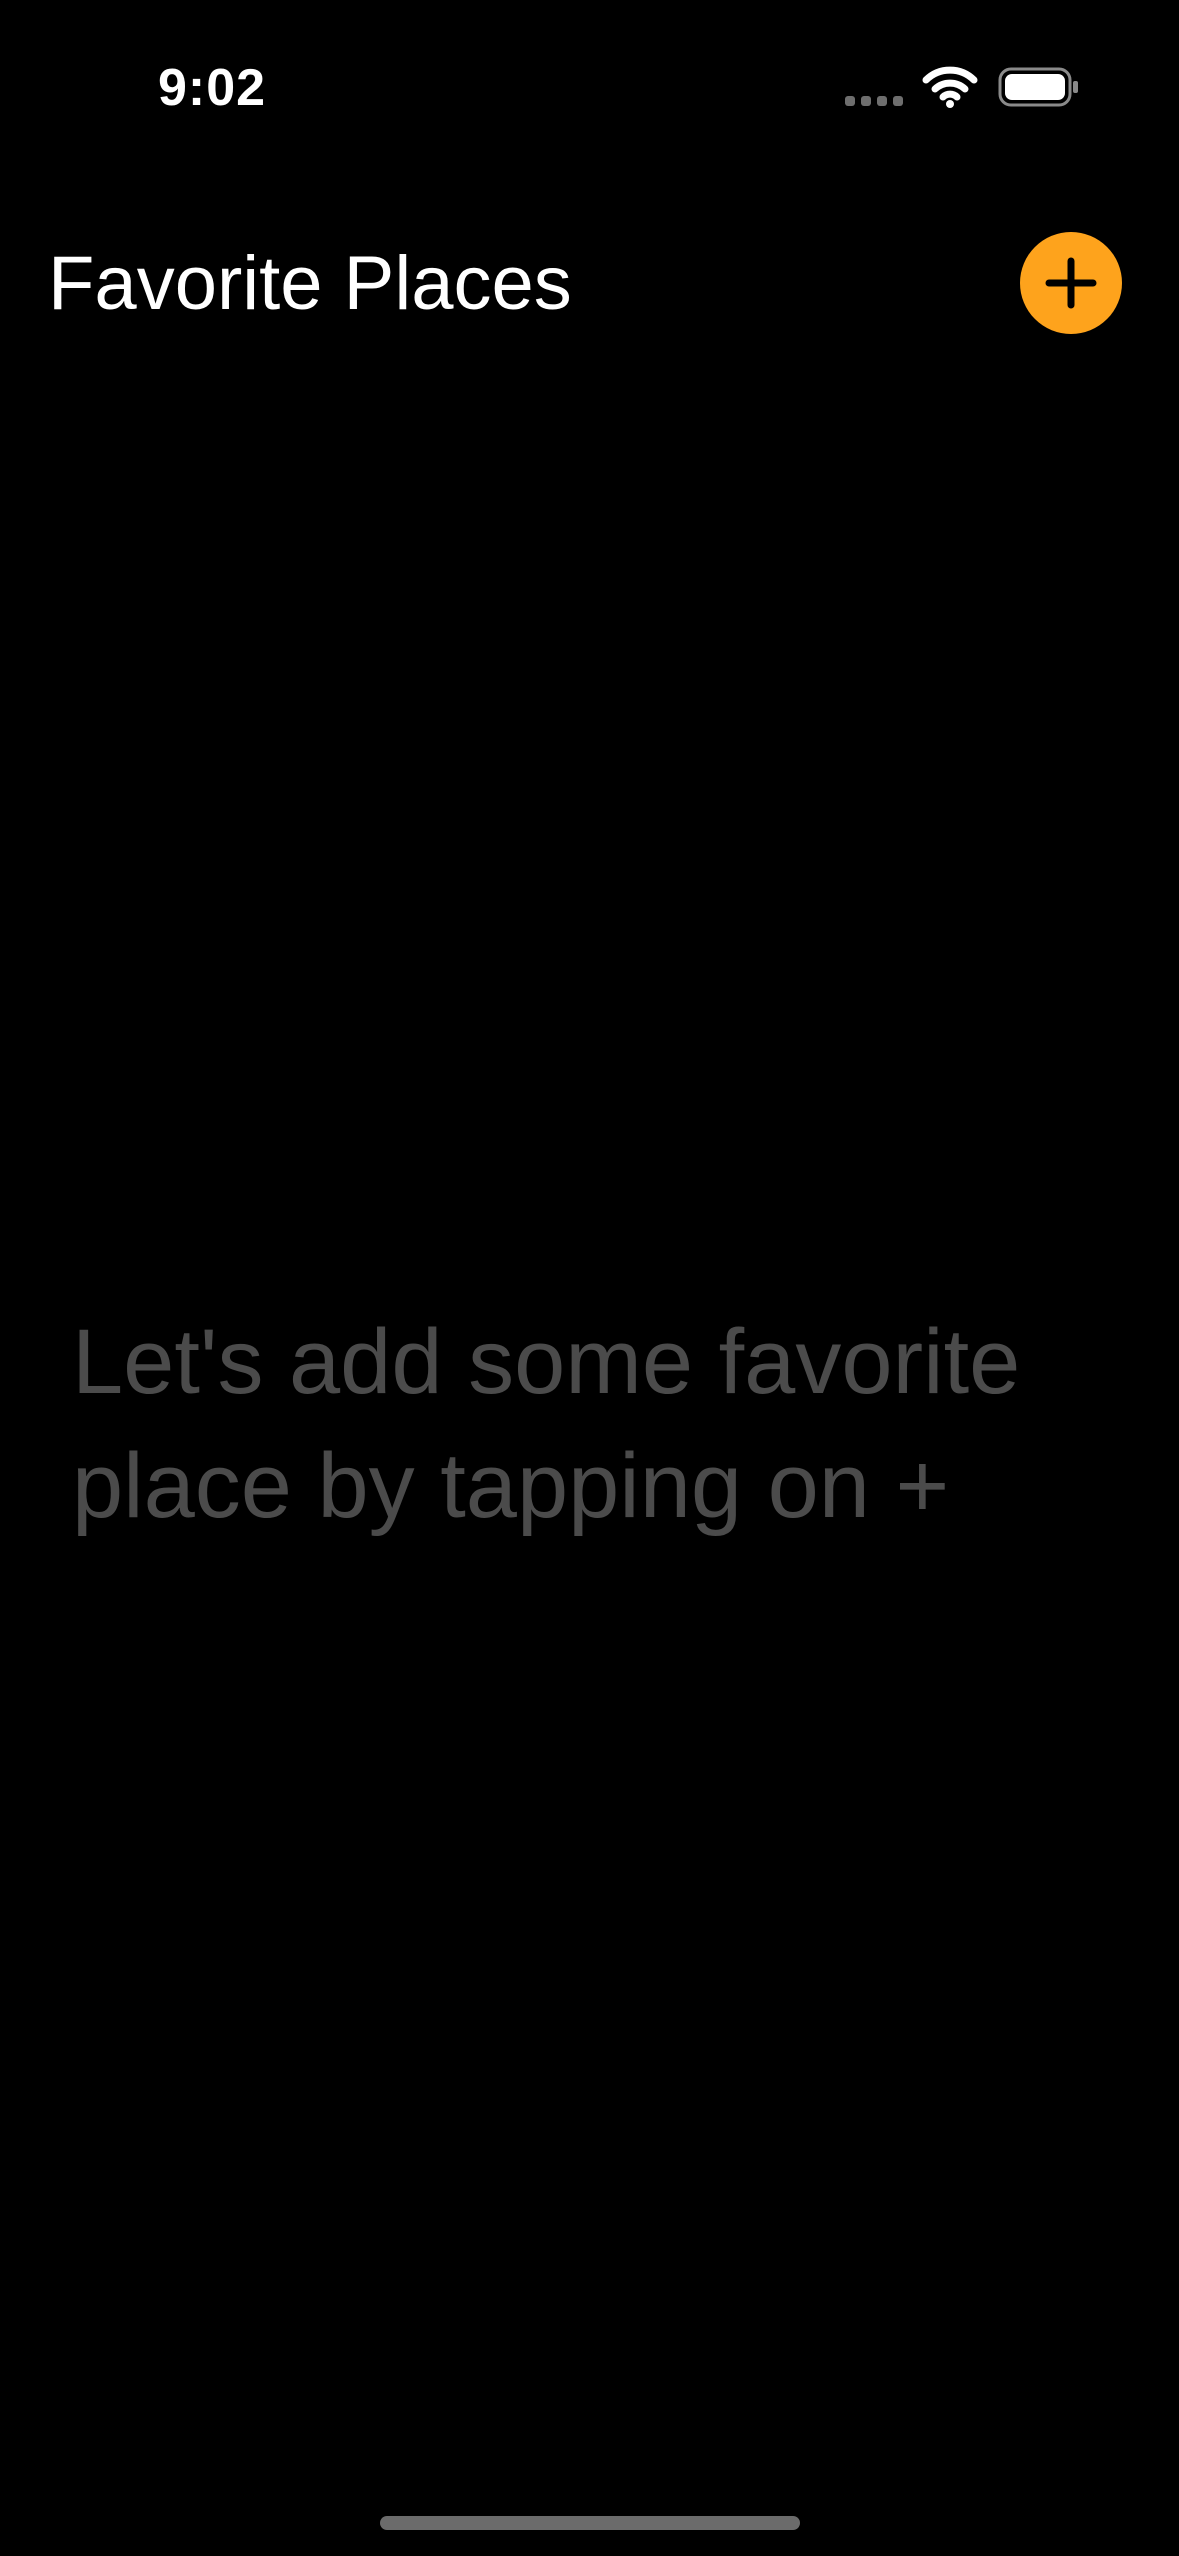  What do you see at coordinates (1038, 87) in the screenshot?
I see `battery-icon` at bounding box center [1038, 87].